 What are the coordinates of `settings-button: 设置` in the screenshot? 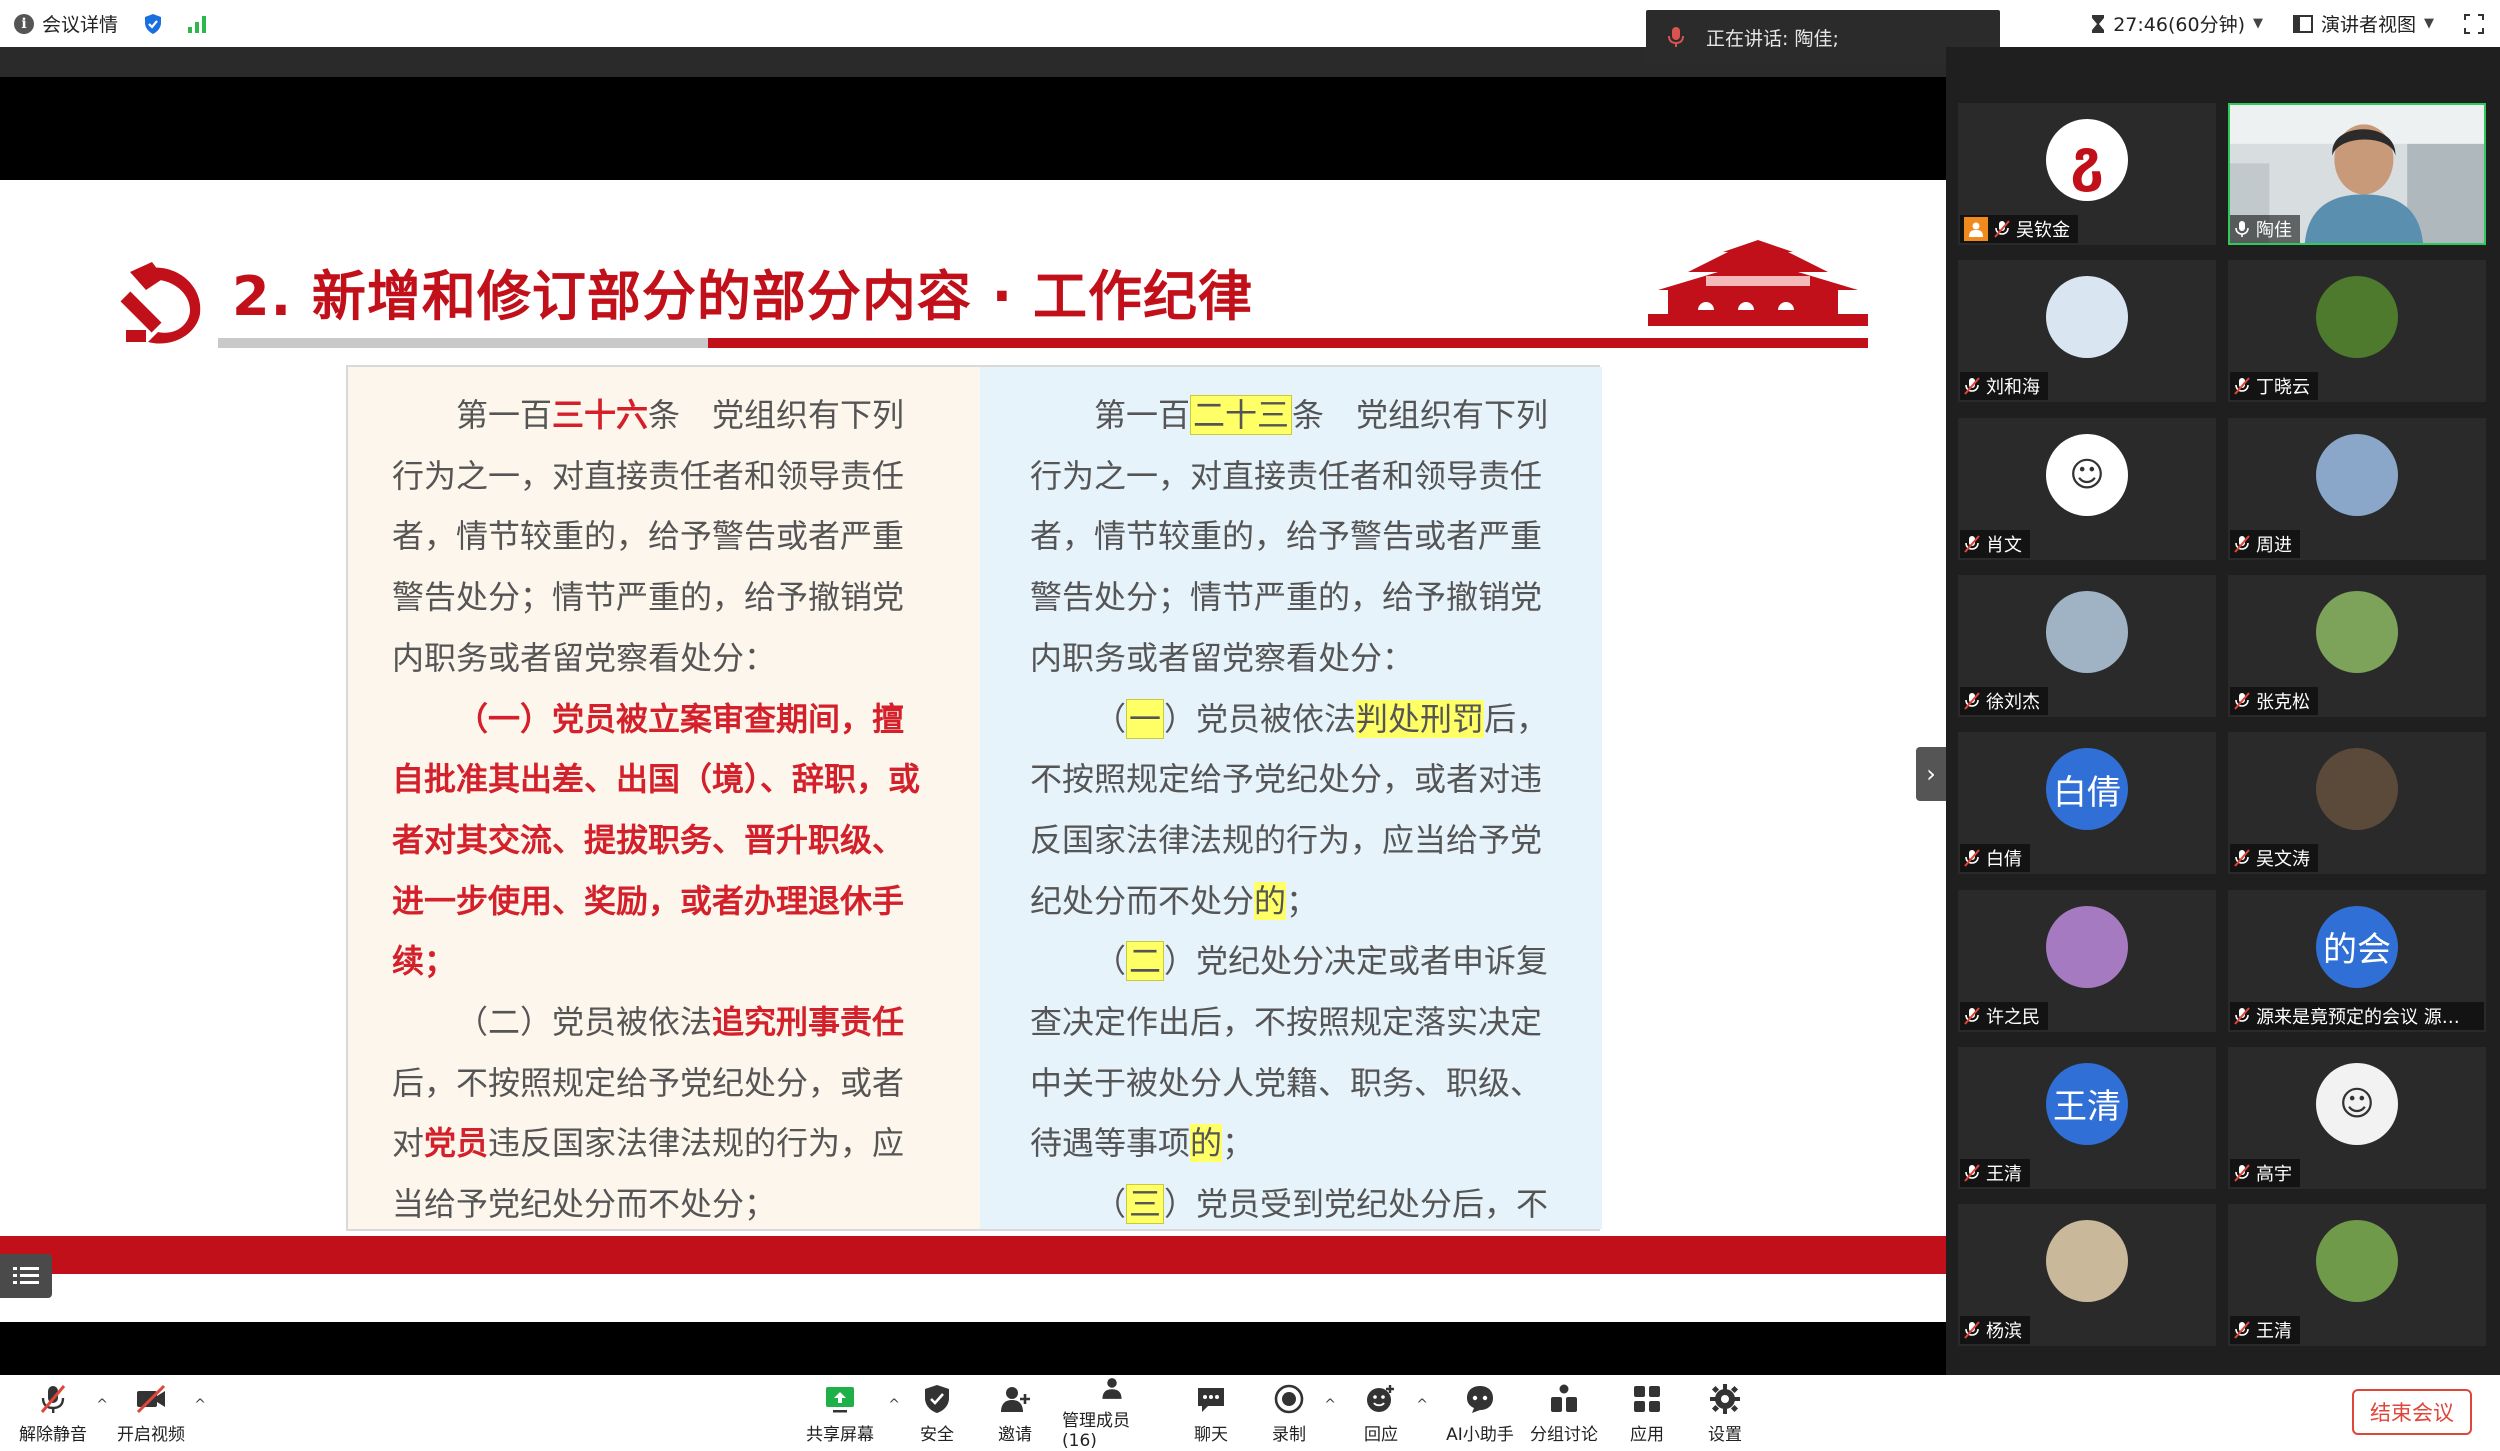 It's located at (1725, 1413).